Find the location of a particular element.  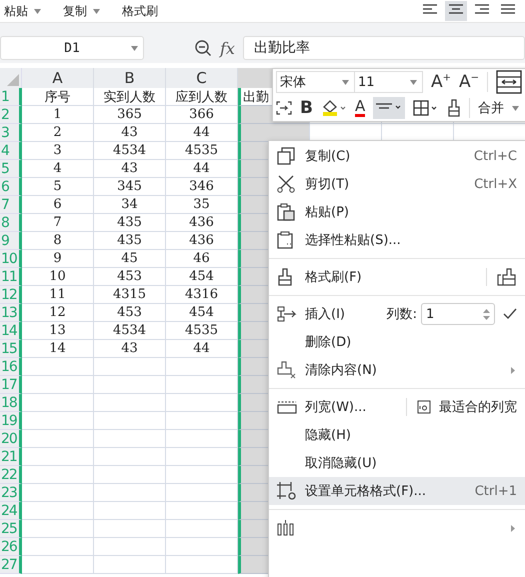

table-cell: 345 is located at coordinates (130, 187).